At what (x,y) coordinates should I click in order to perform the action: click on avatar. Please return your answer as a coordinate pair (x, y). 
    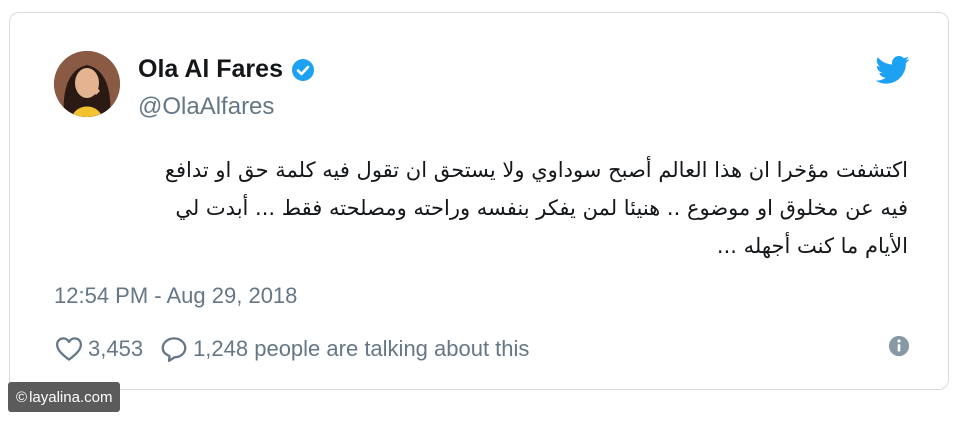
    Looking at the image, I should click on (87, 84).